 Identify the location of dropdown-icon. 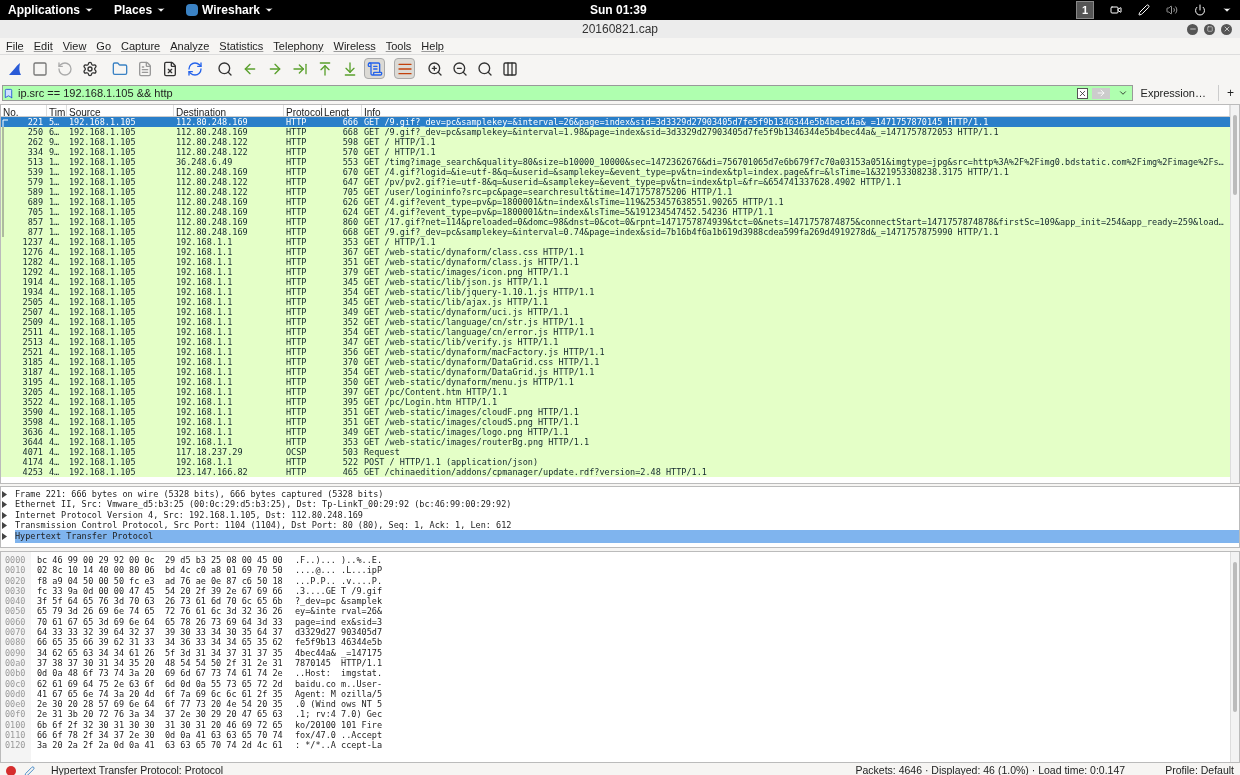
(1122, 93).